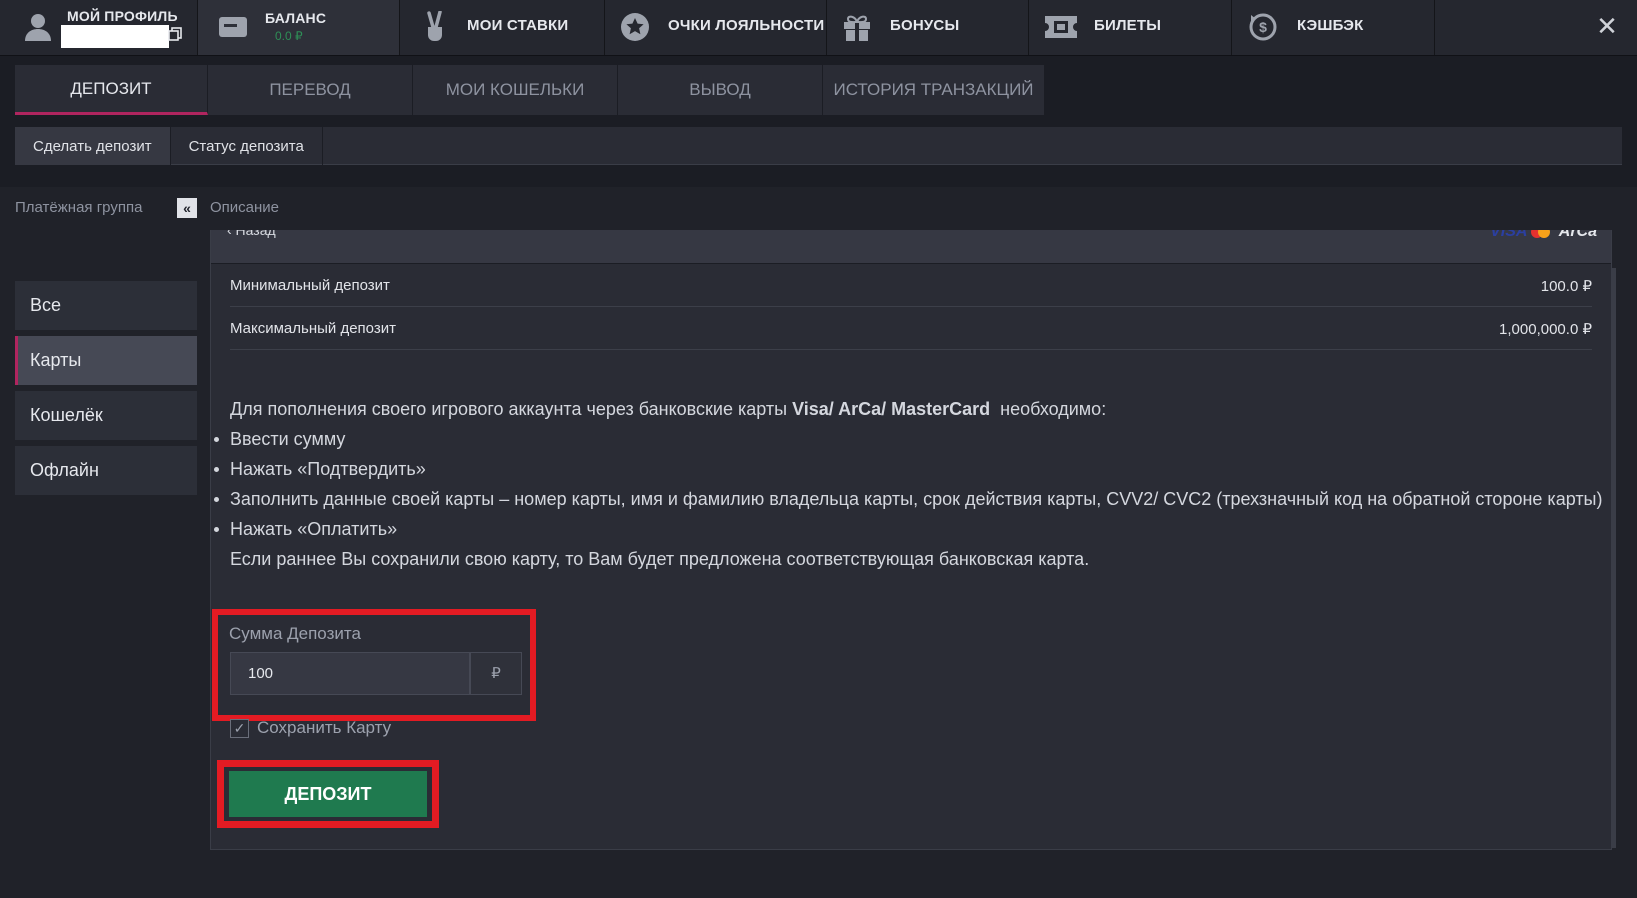 The height and width of the screenshot is (898, 1637). Describe the element at coordinates (310, 90) in the screenshot. I see `tab-transfer: ПЕРЕВОД` at that location.